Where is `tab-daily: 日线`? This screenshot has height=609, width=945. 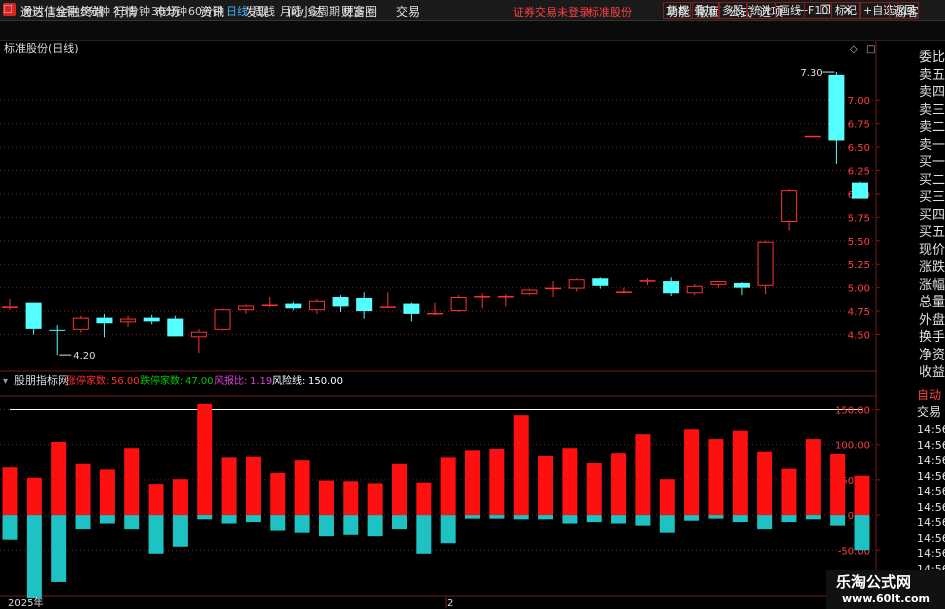
tab-daily: 日线 is located at coordinates (237, 11).